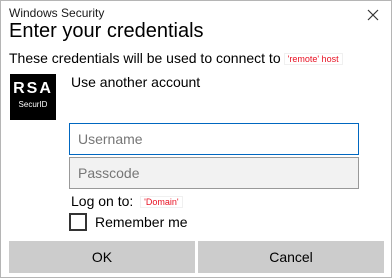  Describe the element at coordinates (57, 13) in the screenshot. I see `window-title: Windows Security` at that location.